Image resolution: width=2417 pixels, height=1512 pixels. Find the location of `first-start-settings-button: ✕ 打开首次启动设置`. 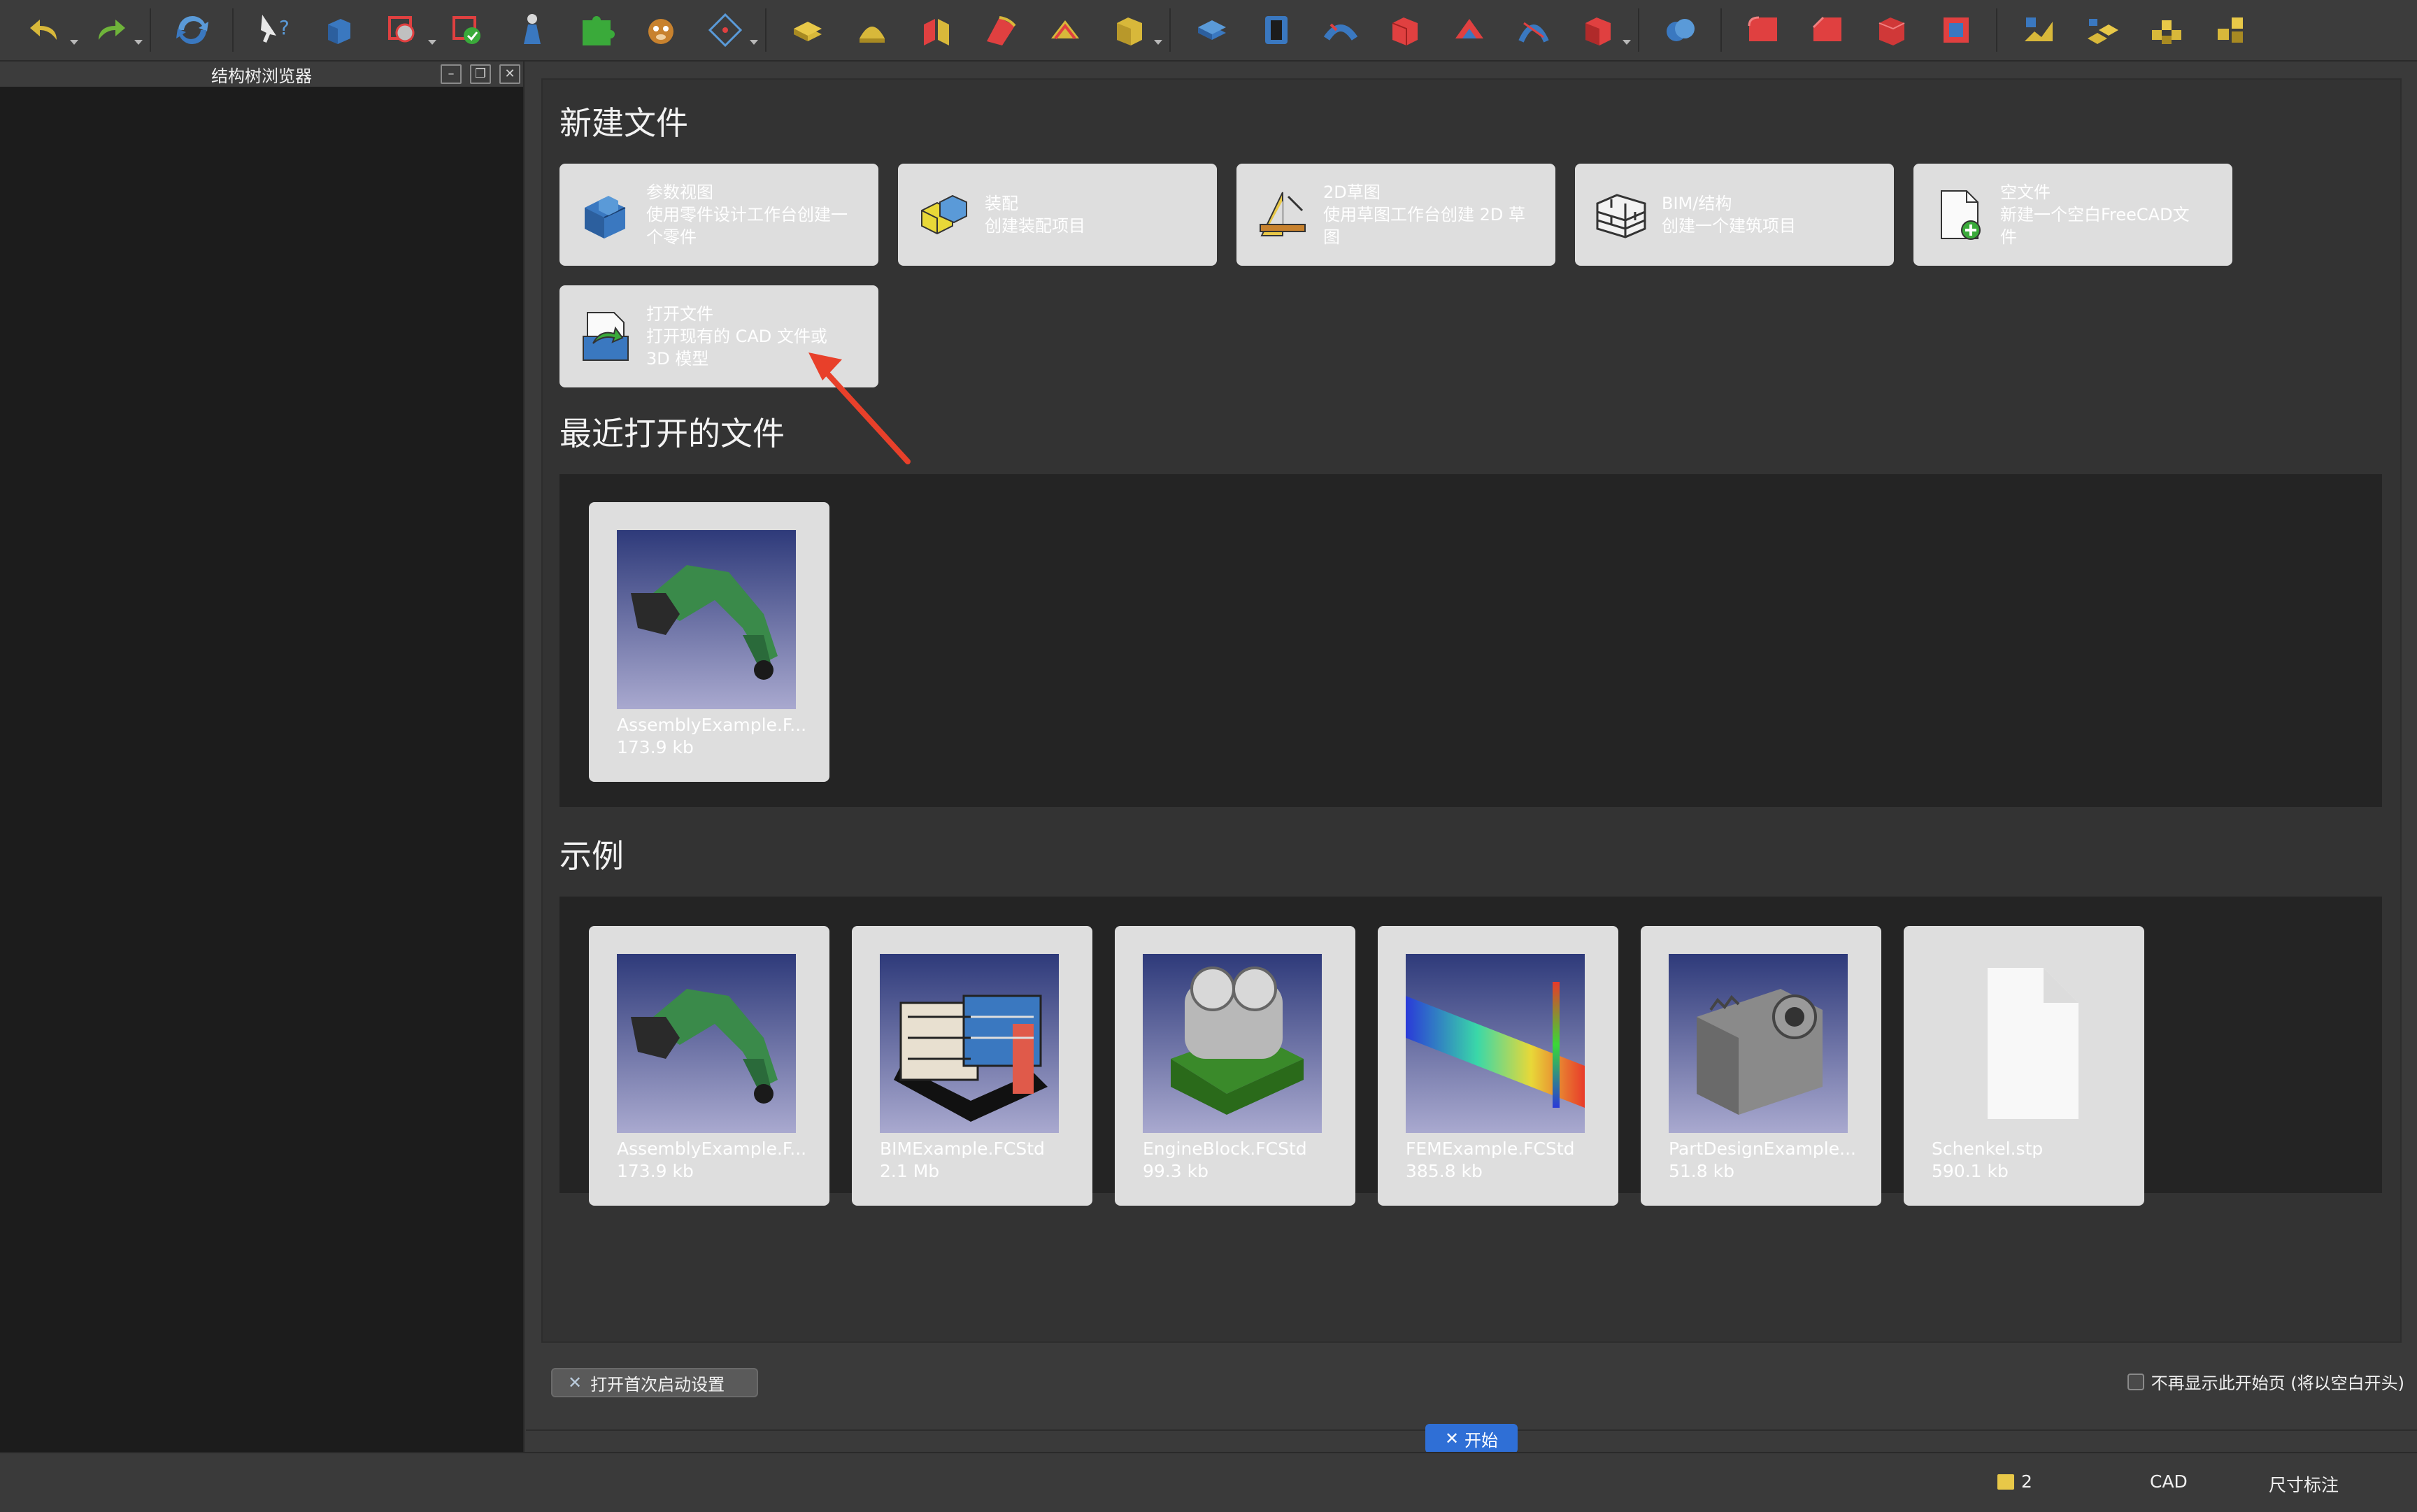

first-start-settings-button: ✕ 打开首次启动设置 is located at coordinates (654, 1382).